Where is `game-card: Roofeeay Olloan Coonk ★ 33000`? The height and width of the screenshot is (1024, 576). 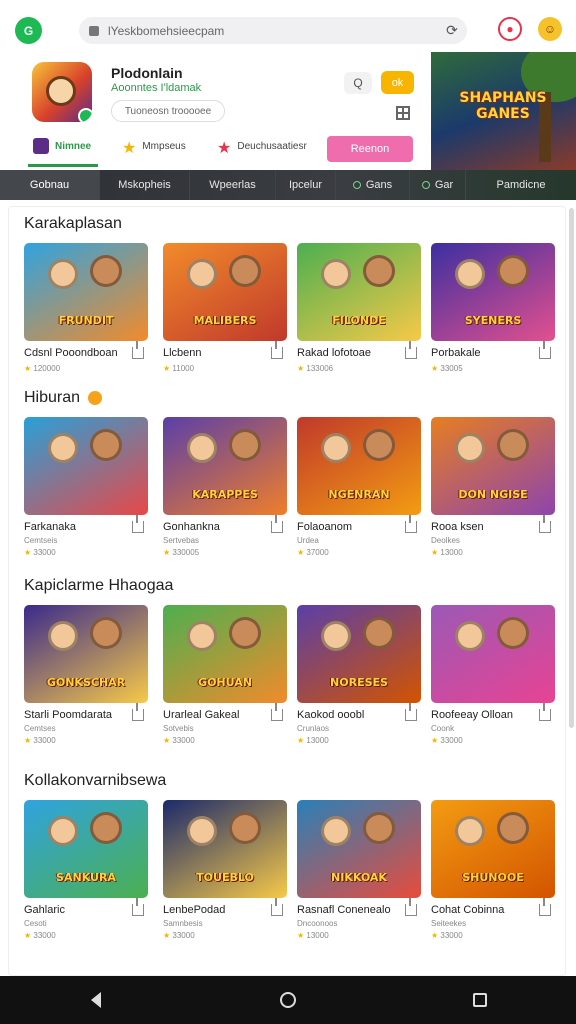
game-card: Roofeeay Olloan Coonk ★ 33000 is located at coordinates (493, 675).